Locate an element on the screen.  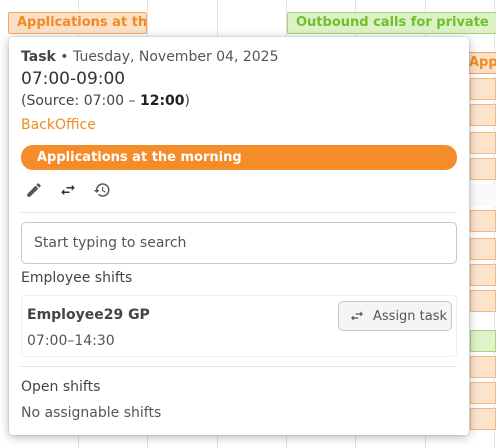
source-suffix: ) is located at coordinates (187, 101).